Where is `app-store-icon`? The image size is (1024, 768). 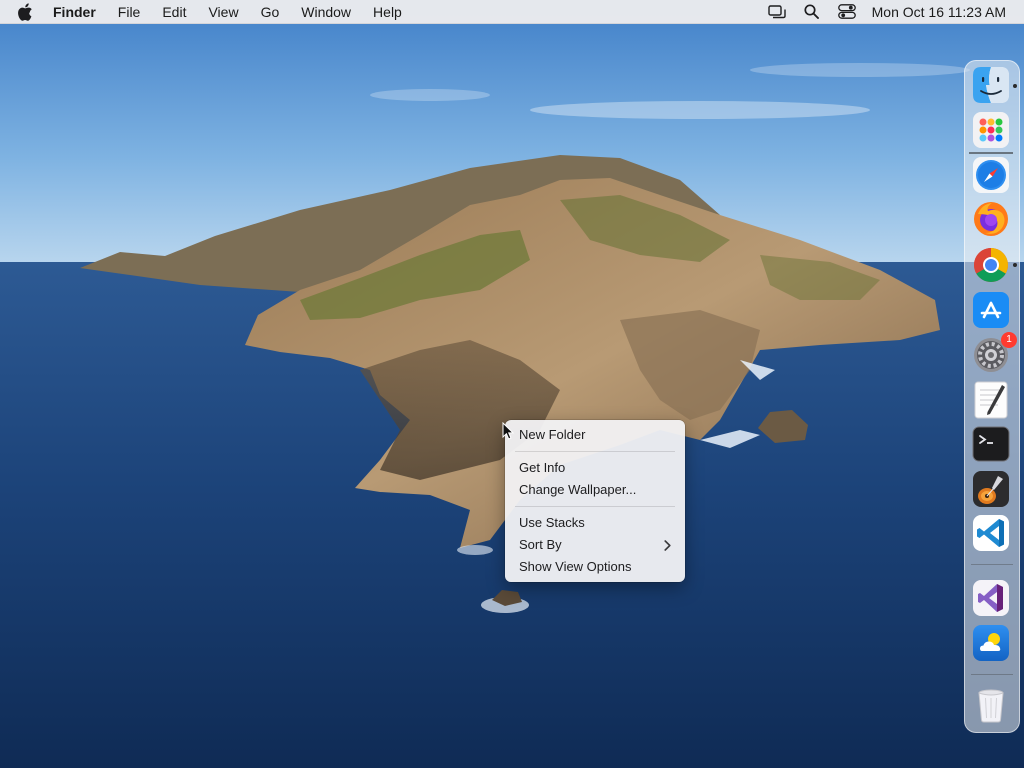
app-store-icon is located at coordinates (991, 310).